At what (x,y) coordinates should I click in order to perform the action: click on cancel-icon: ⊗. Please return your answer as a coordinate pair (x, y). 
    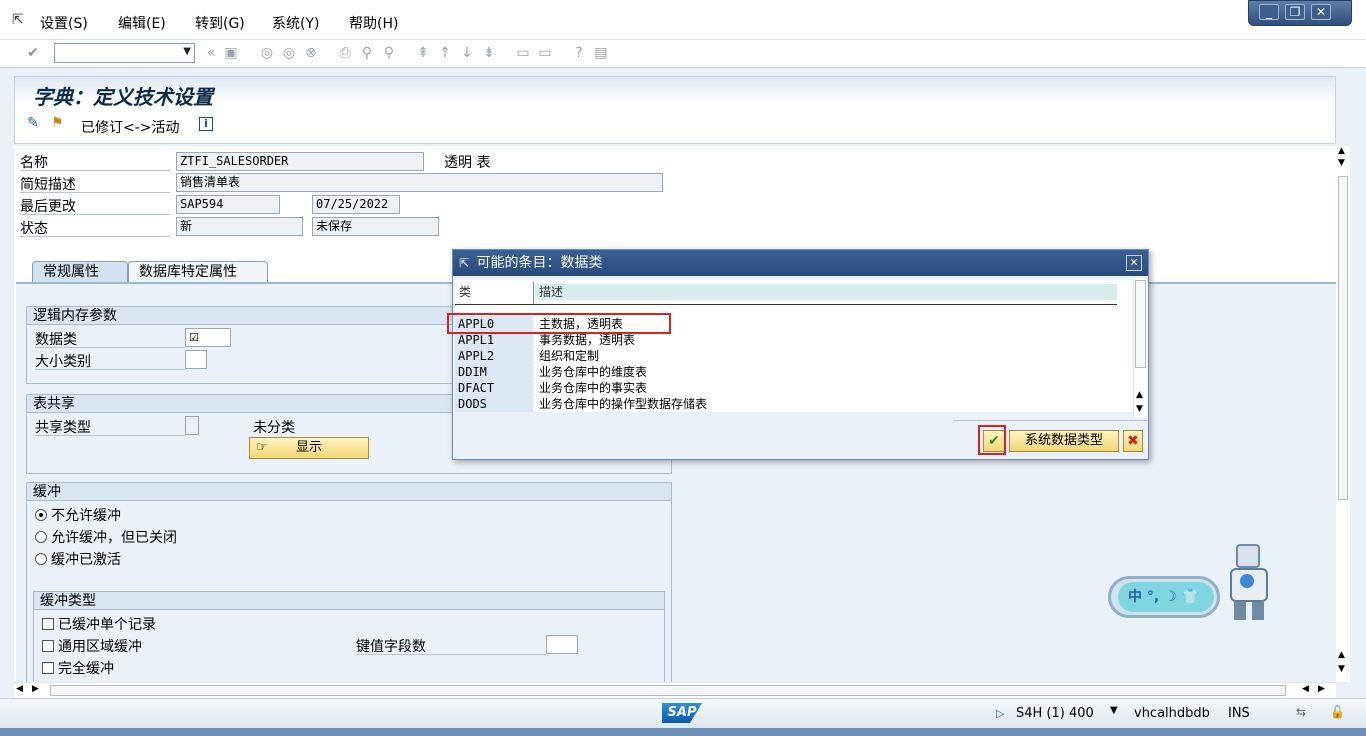
    Looking at the image, I should click on (311, 53).